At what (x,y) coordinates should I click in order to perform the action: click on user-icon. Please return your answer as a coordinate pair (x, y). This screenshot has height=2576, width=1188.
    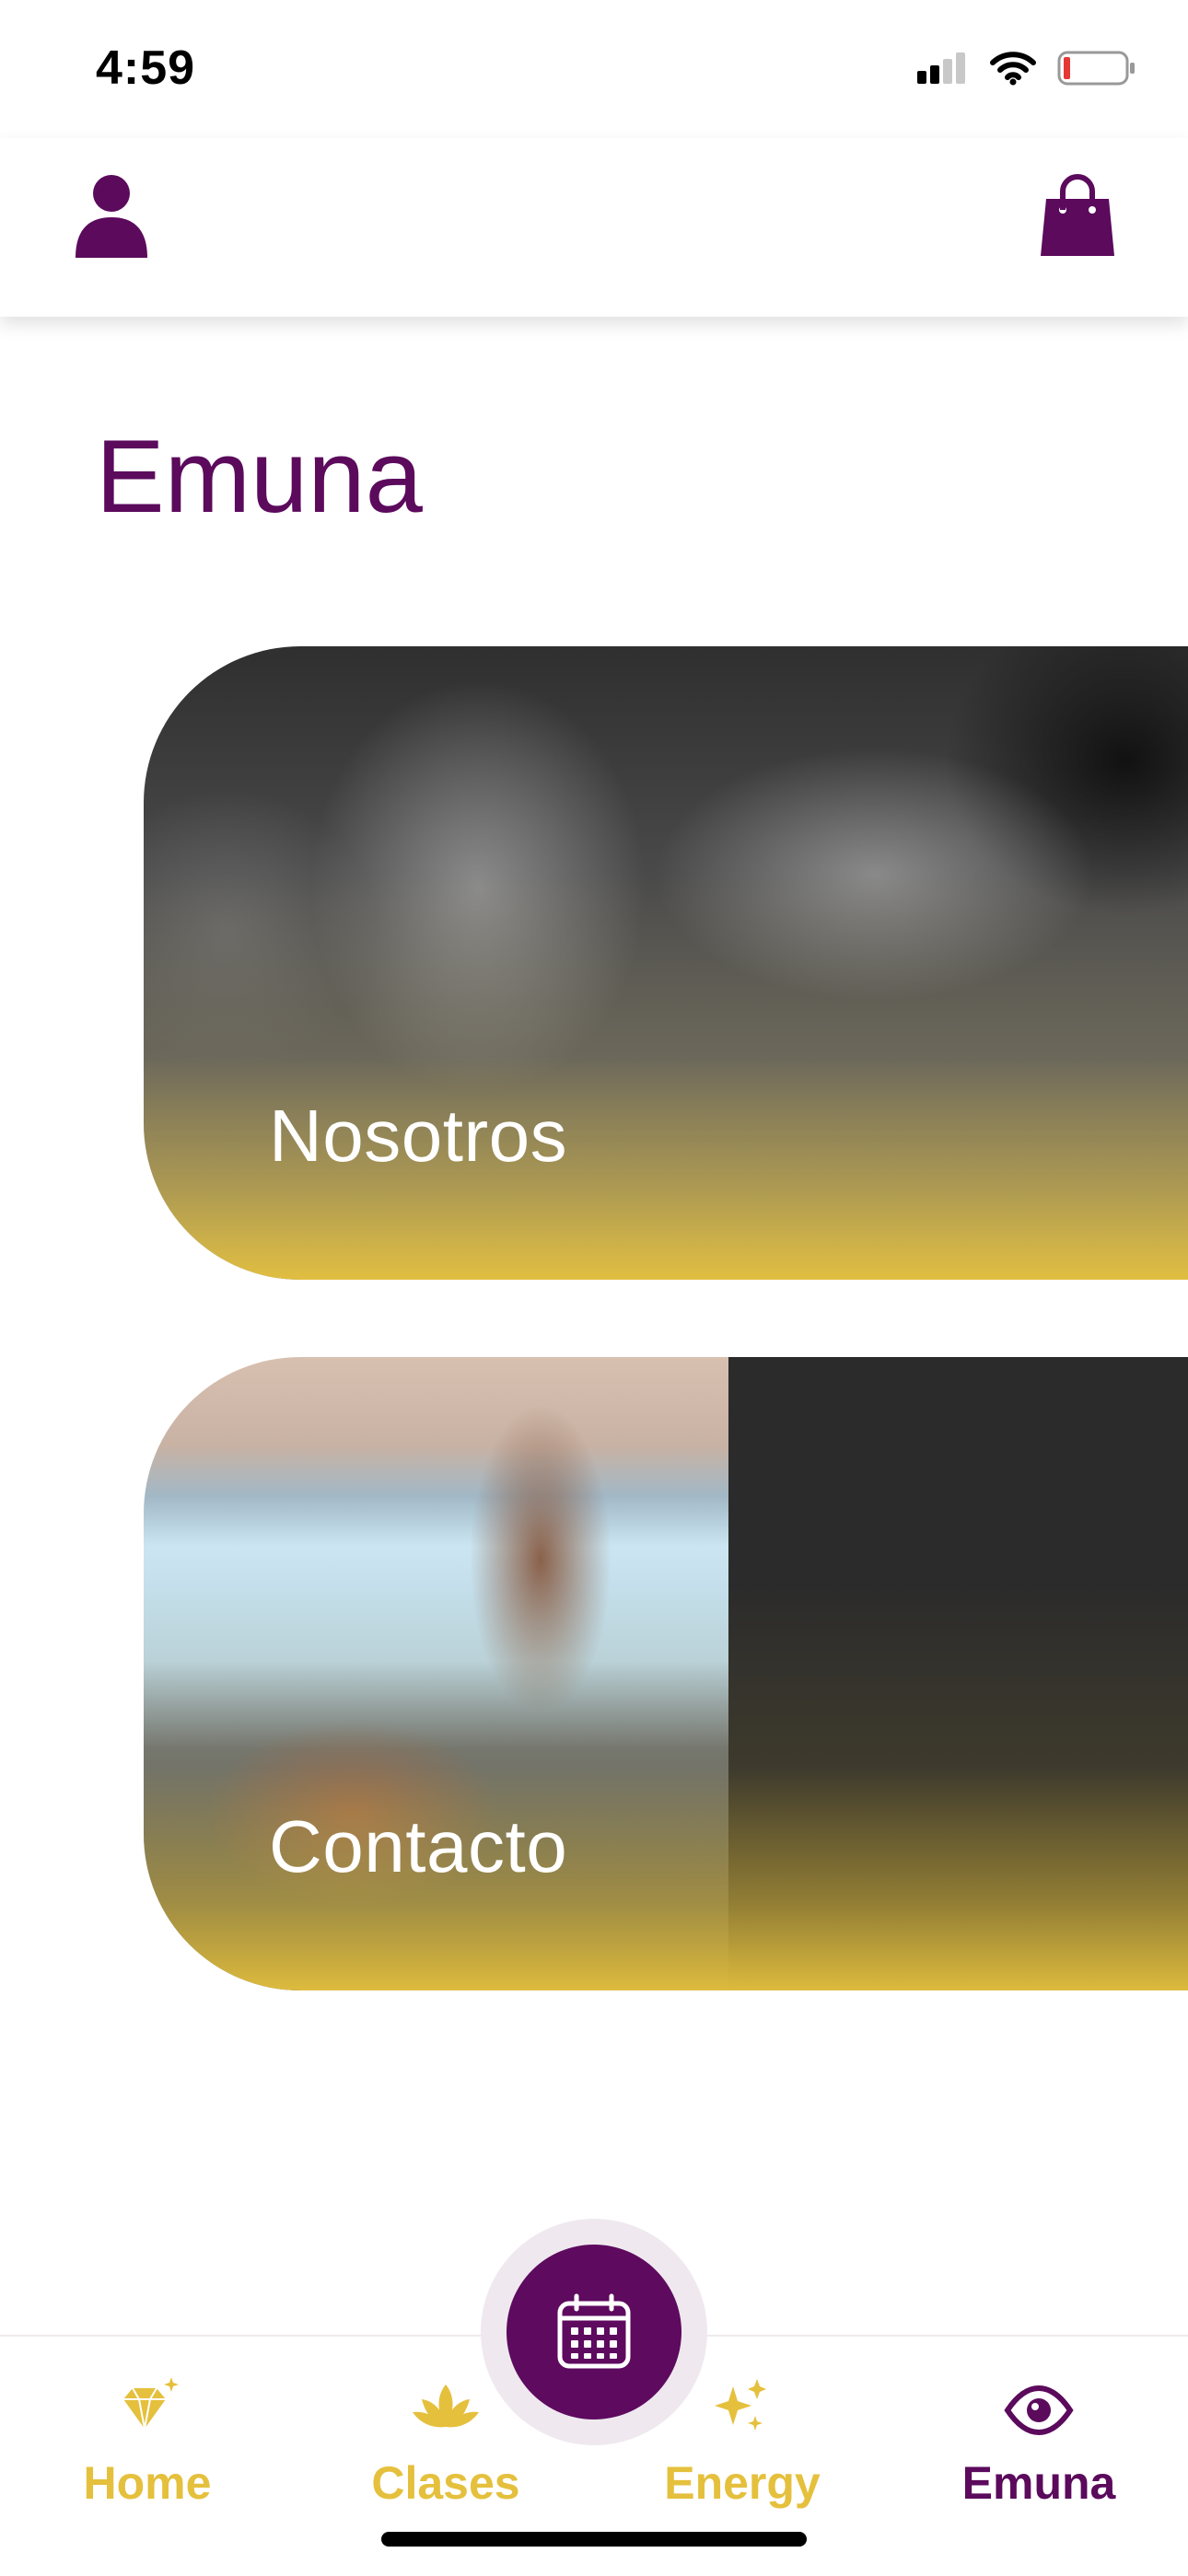
    Looking at the image, I should click on (111, 216).